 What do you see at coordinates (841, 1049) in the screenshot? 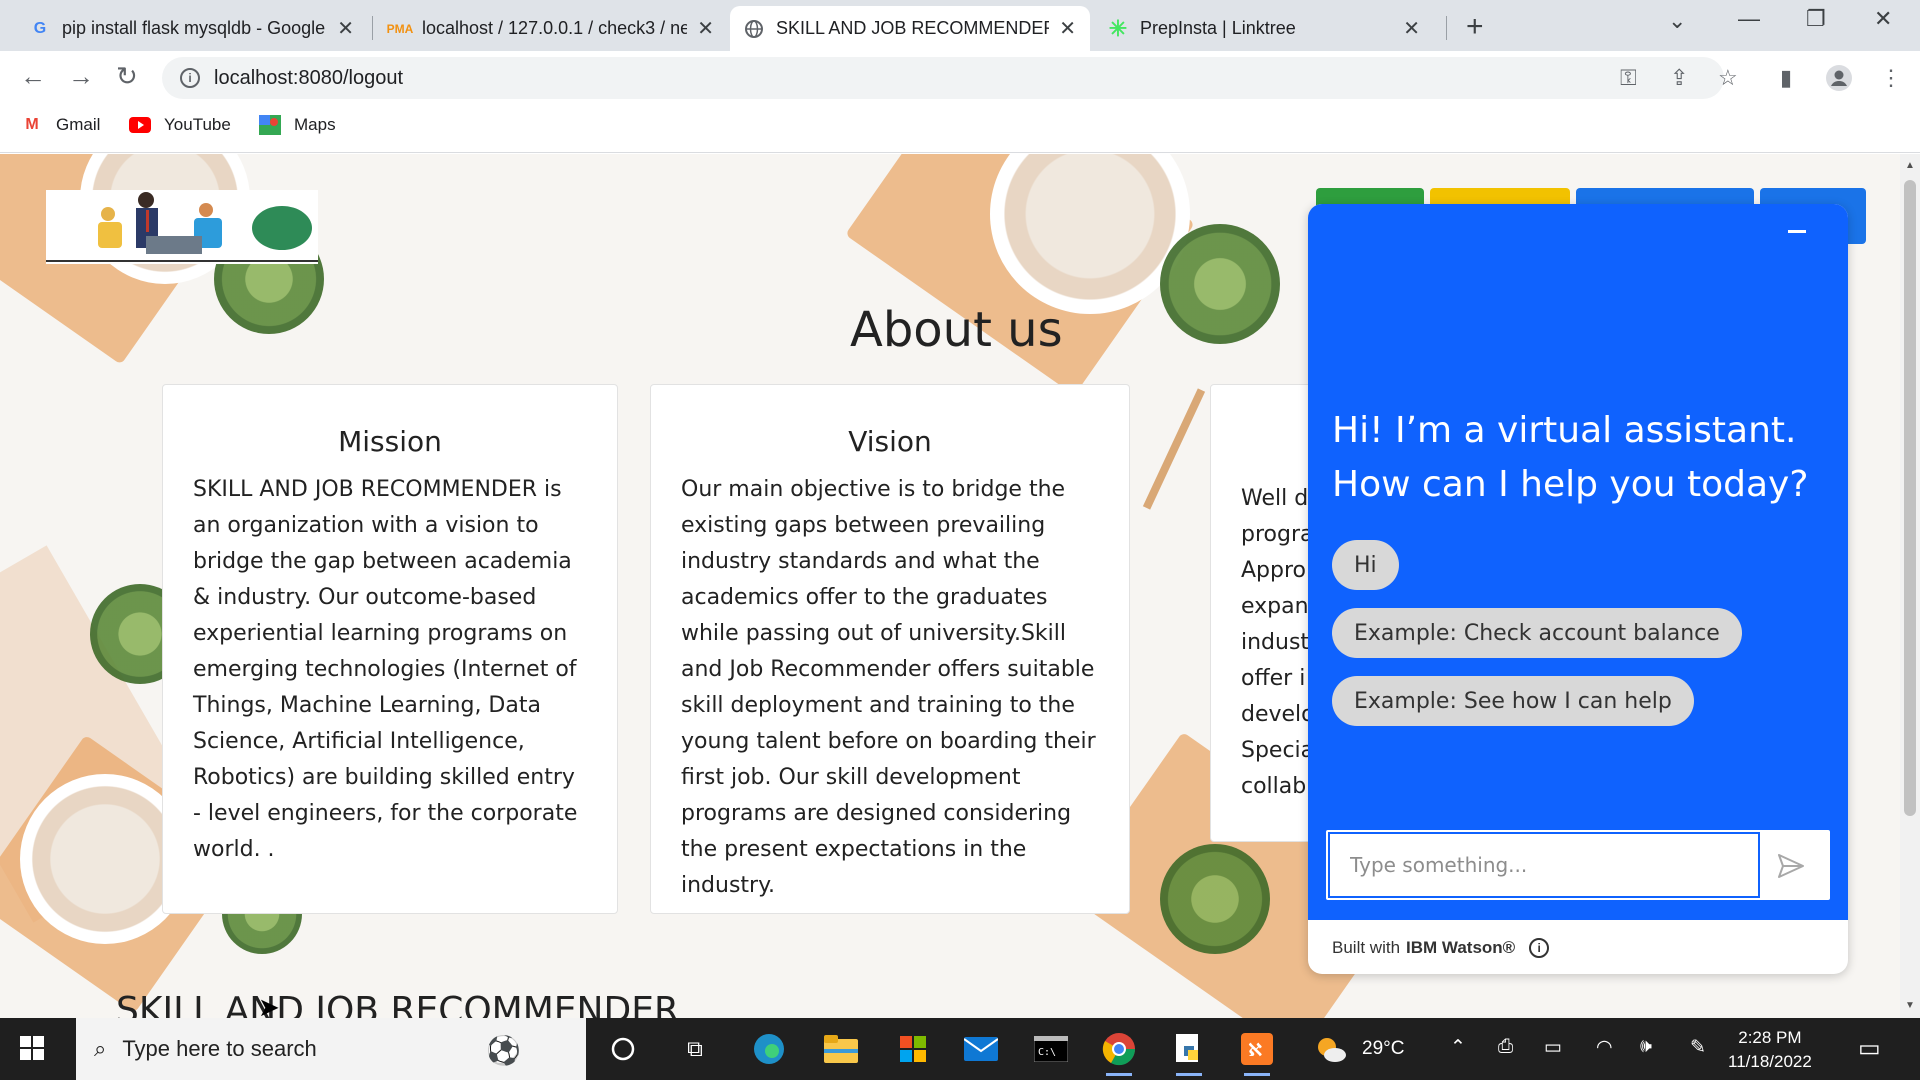
I see `file-explorer-icon` at bounding box center [841, 1049].